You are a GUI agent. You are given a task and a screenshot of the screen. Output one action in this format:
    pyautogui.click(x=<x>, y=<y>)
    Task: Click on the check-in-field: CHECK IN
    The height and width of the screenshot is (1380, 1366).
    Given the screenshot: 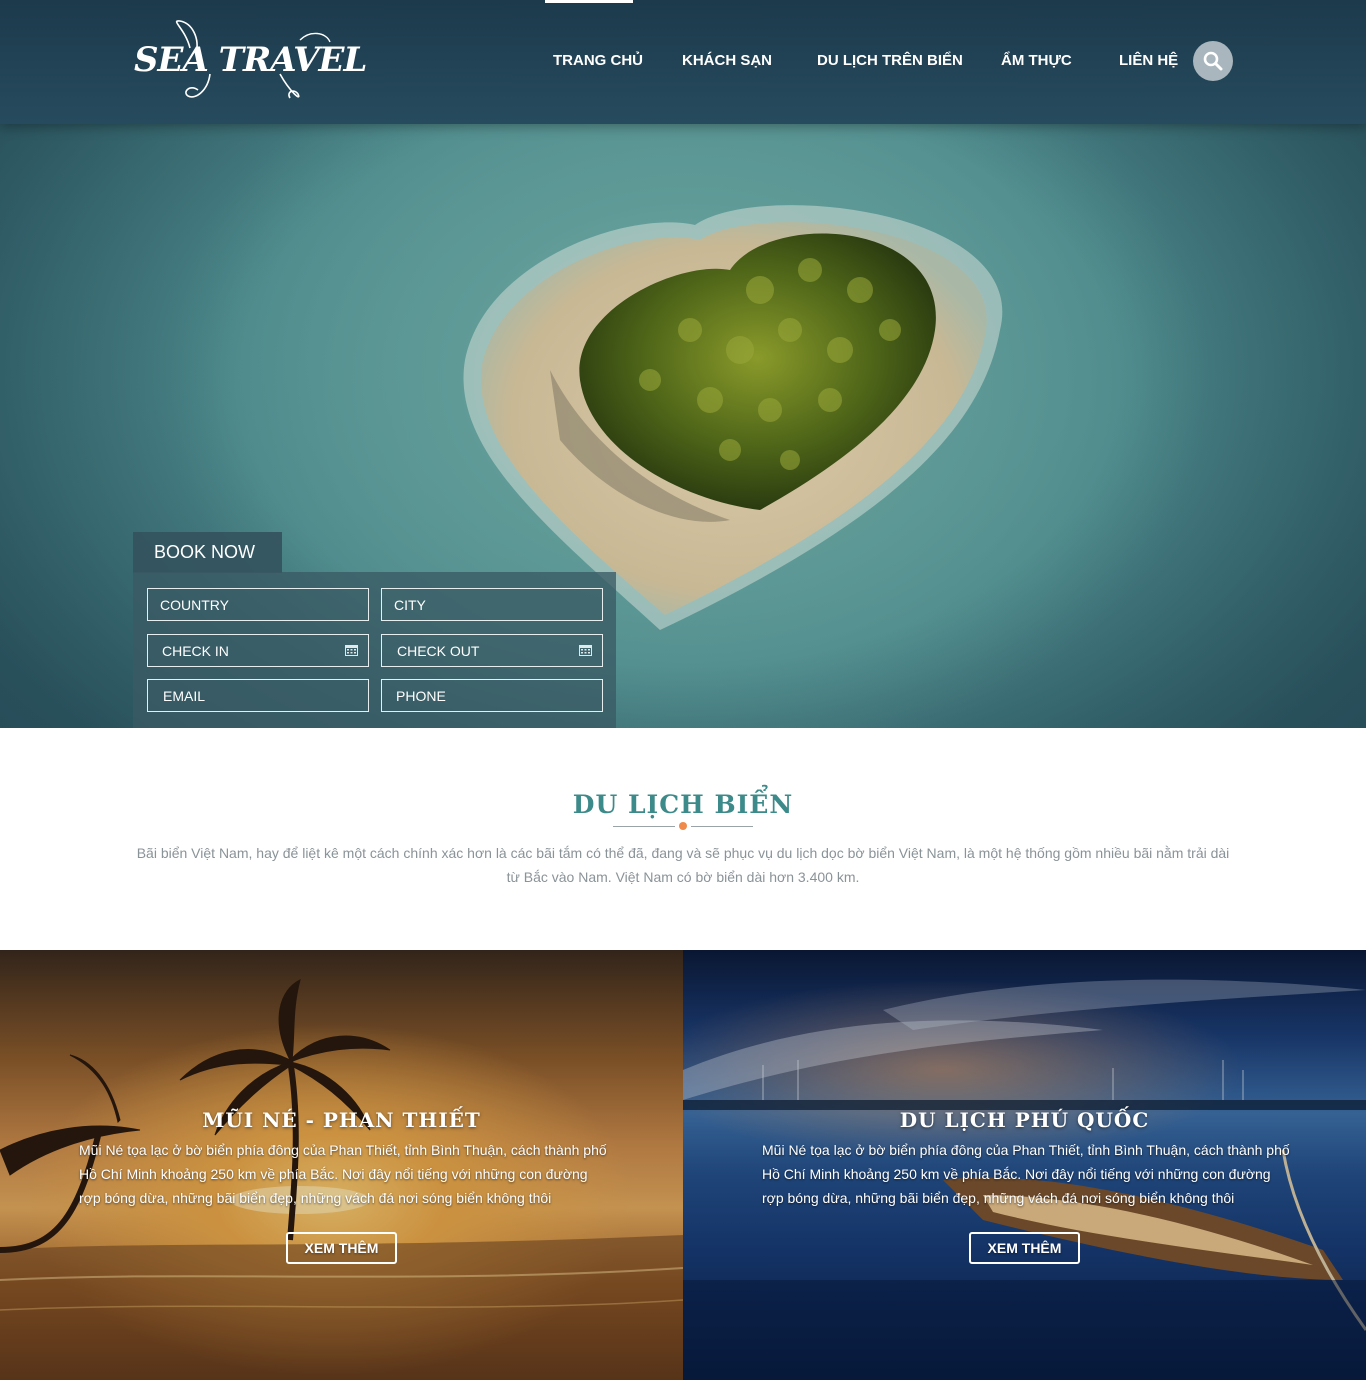 What is the action you would take?
    pyautogui.click(x=258, y=650)
    